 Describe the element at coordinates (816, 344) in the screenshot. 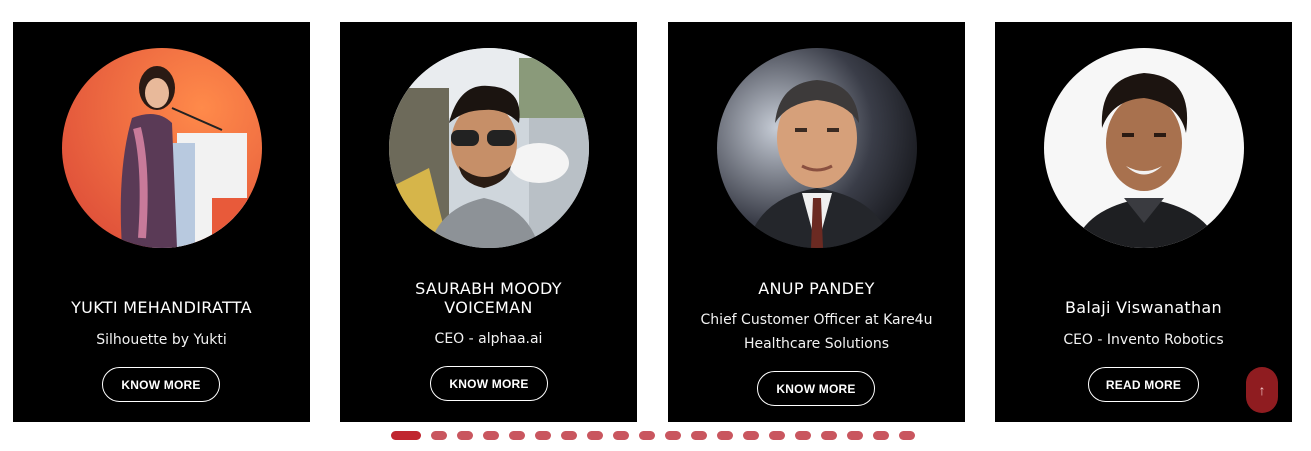

I see `speaker-role-line: Healthcare Solutions` at that location.